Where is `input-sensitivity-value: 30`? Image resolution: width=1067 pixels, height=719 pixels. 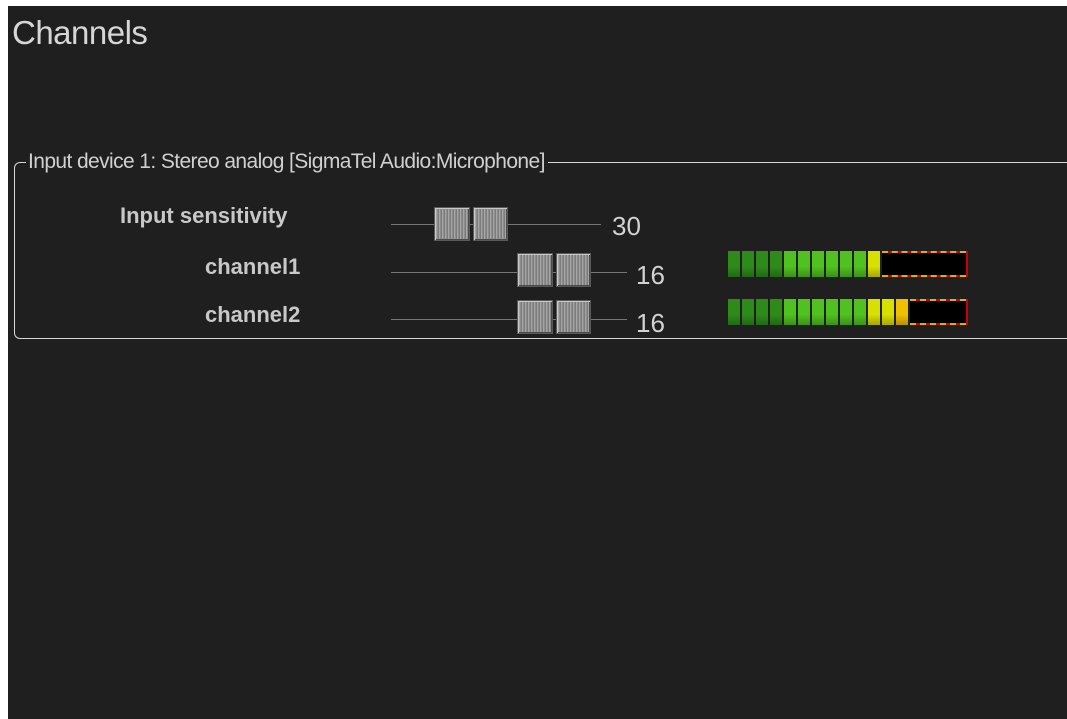 input-sensitivity-value: 30 is located at coordinates (626, 226).